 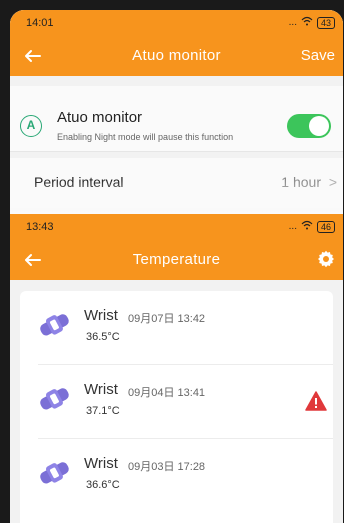 I want to click on auto-a-icon: A, so click(x=31, y=126).